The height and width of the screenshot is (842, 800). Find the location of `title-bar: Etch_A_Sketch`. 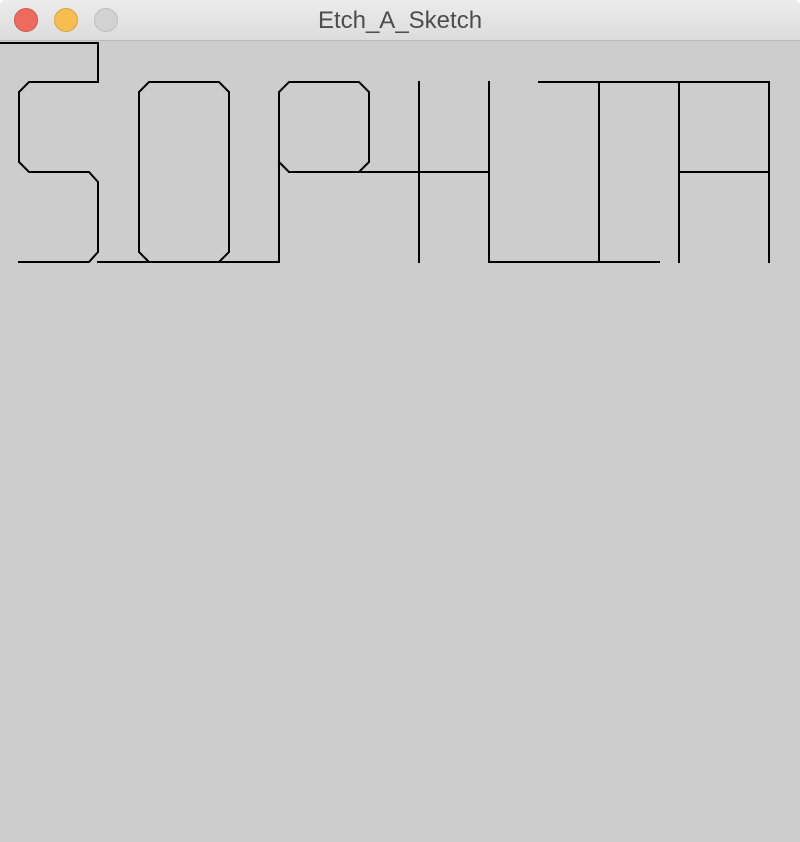

title-bar: Etch_A_Sketch is located at coordinates (400, 20).